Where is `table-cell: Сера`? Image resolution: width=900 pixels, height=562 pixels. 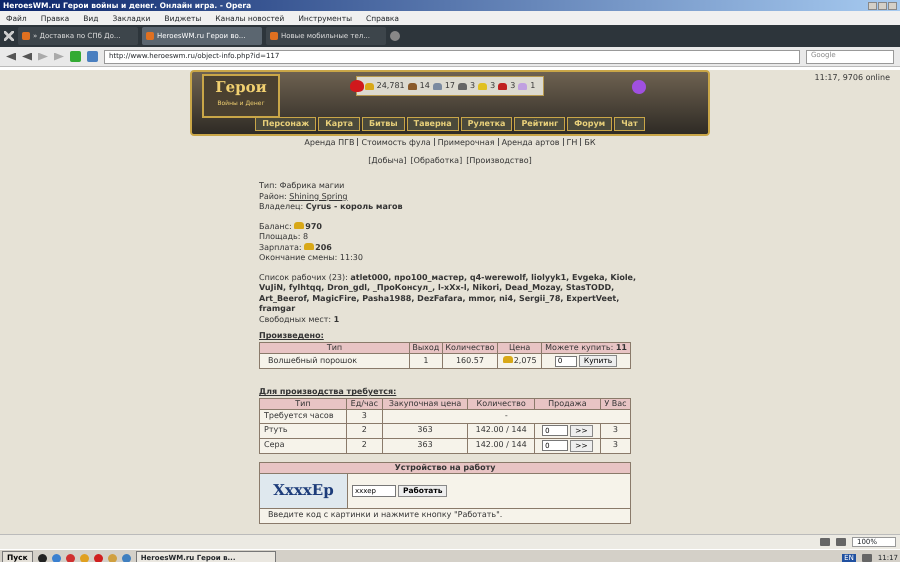
table-cell: Сера is located at coordinates (303, 446).